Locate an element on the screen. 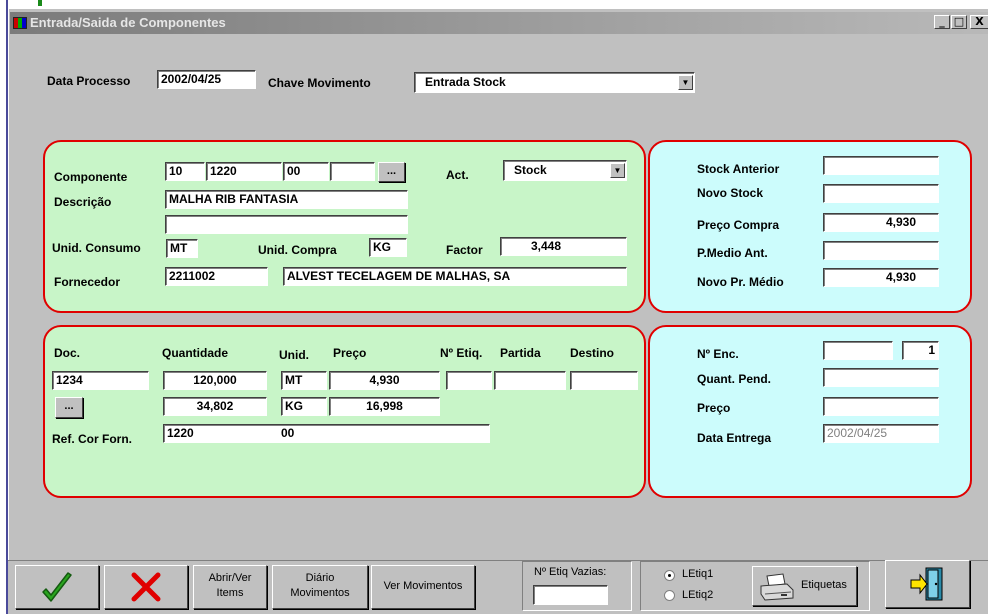  window-title: Entrada/Saida de Componentes is located at coordinates (128, 22).